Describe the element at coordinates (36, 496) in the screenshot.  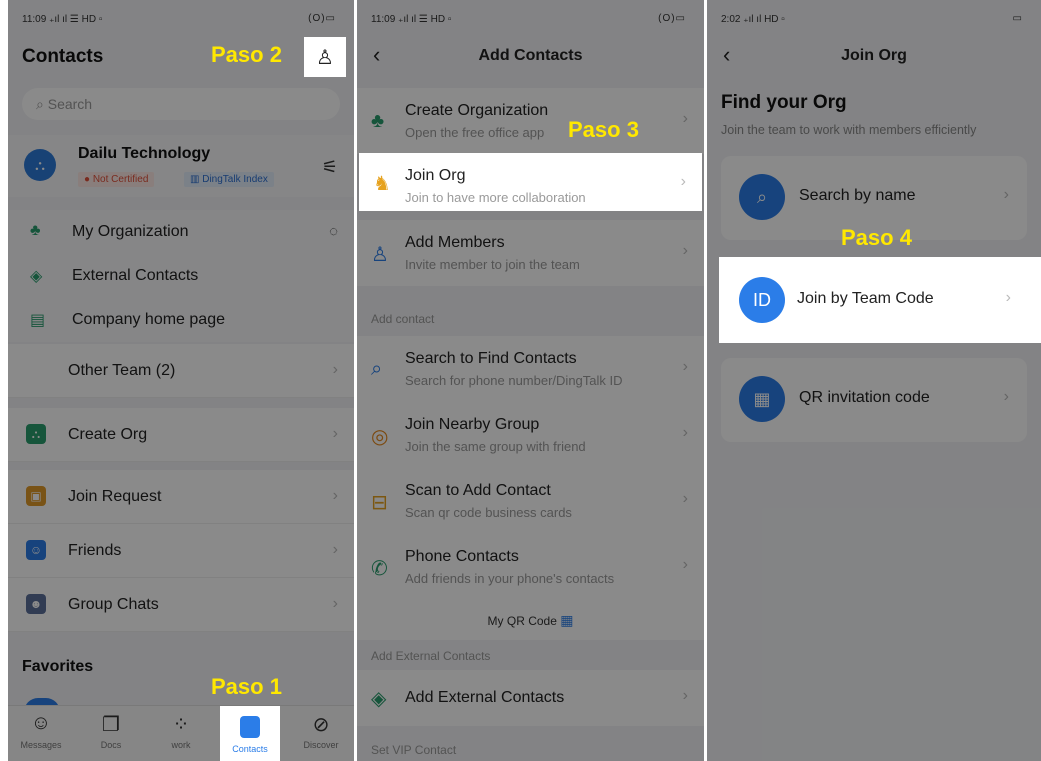
I see `request-icon: ▣` at that location.